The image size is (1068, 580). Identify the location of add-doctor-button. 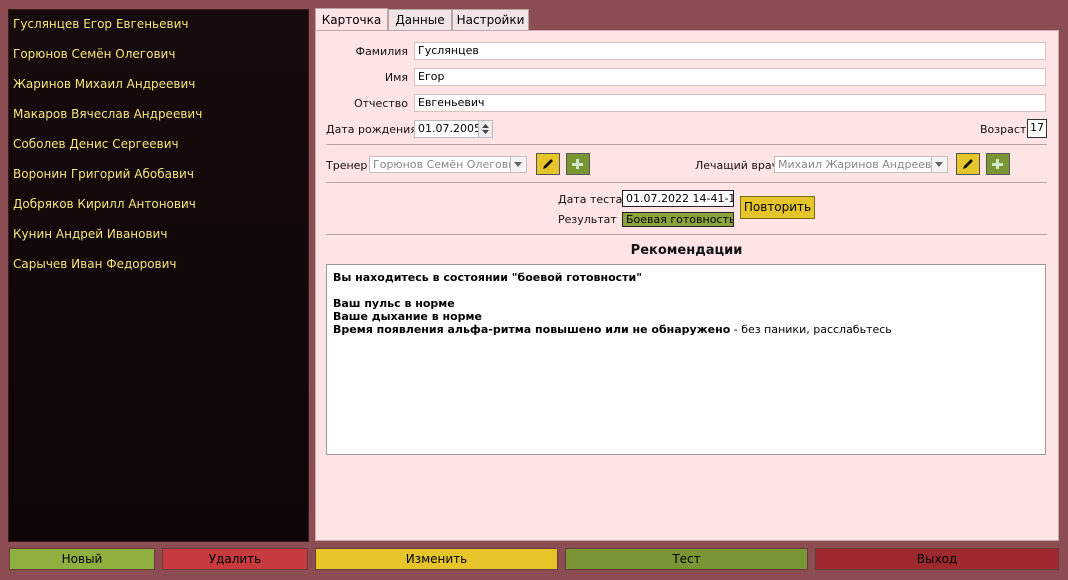
(998, 164).